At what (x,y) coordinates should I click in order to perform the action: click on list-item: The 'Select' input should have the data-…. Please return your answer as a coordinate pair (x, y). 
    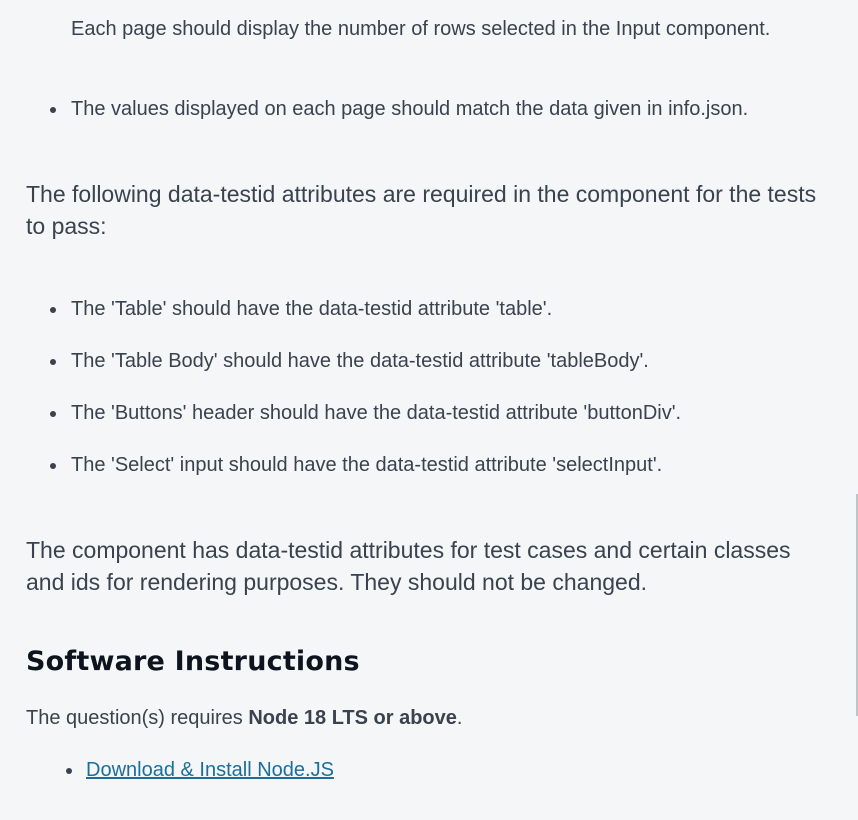
    Looking at the image, I should click on (356, 465).